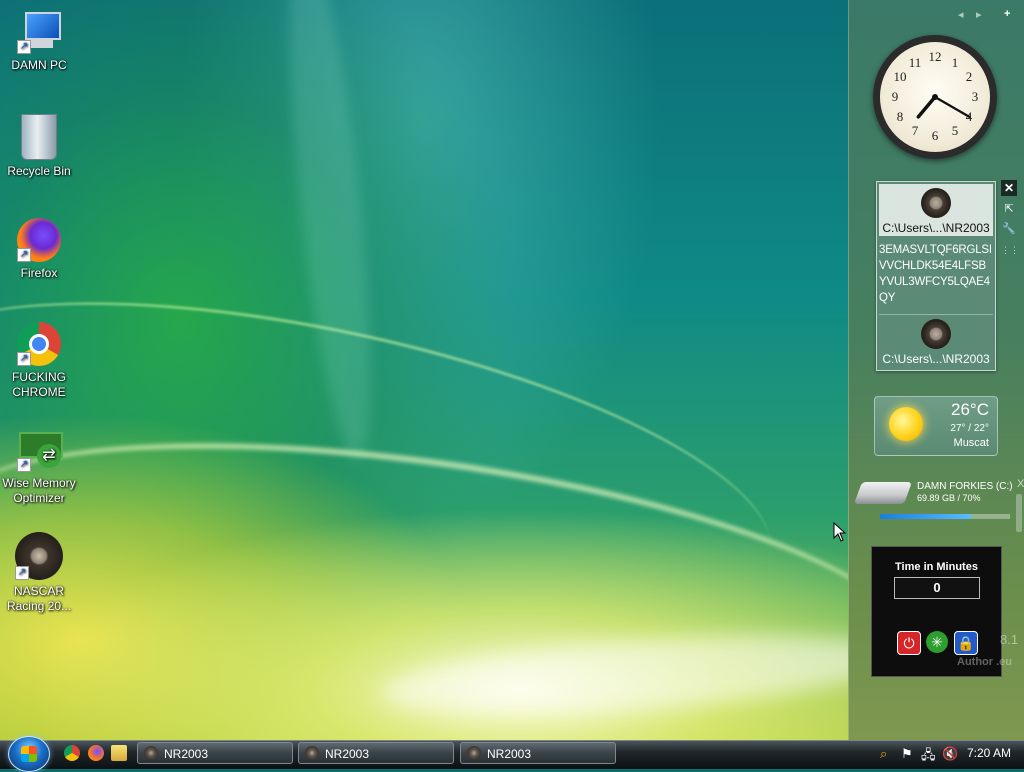 The image size is (1024, 772). What do you see at coordinates (943, 106) in the screenshot?
I see `clock-hands` at bounding box center [943, 106].